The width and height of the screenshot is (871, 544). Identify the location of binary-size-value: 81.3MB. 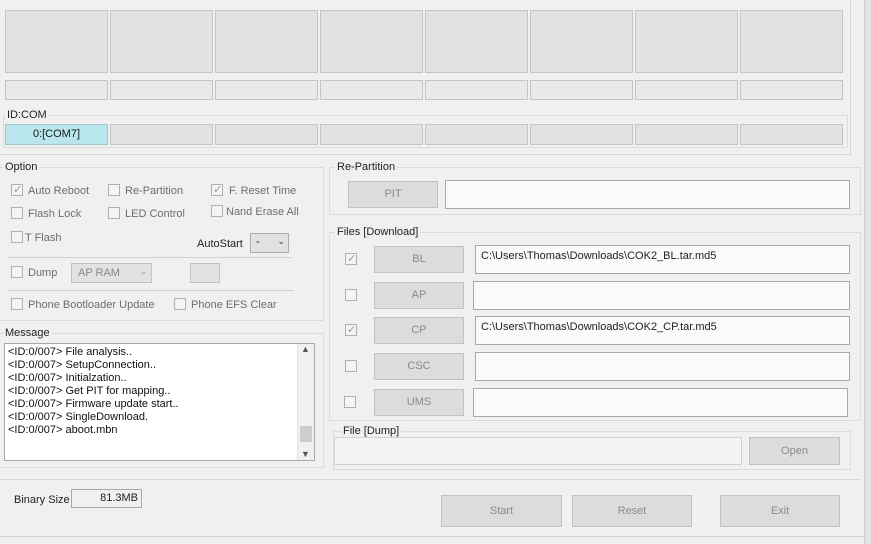
(106, 498).